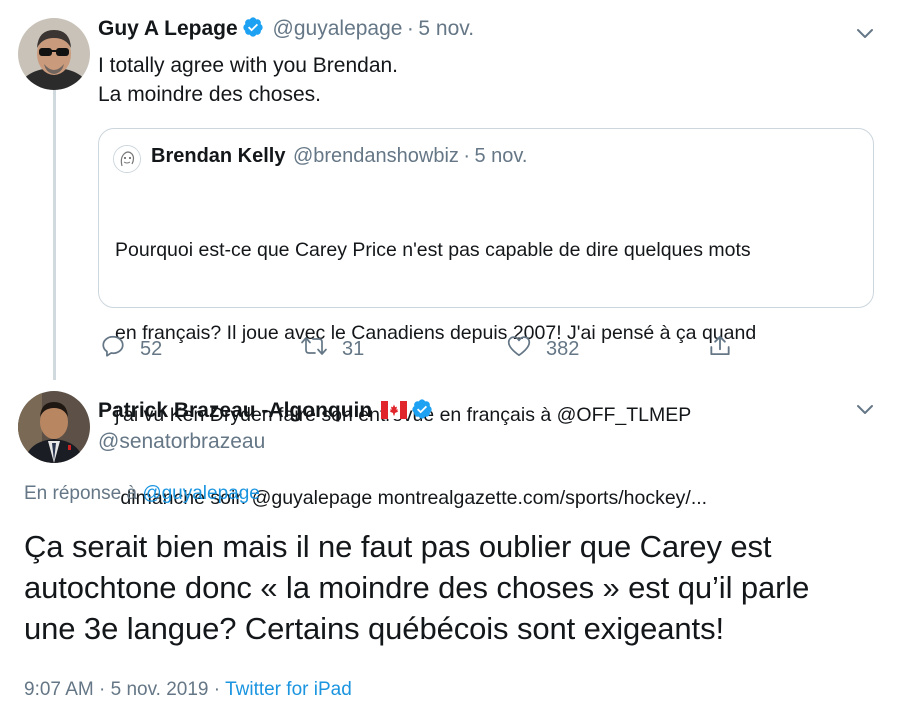 The image size is (900, 726). I want to click on author-name: Guy A Lepage, so click(168, 28).